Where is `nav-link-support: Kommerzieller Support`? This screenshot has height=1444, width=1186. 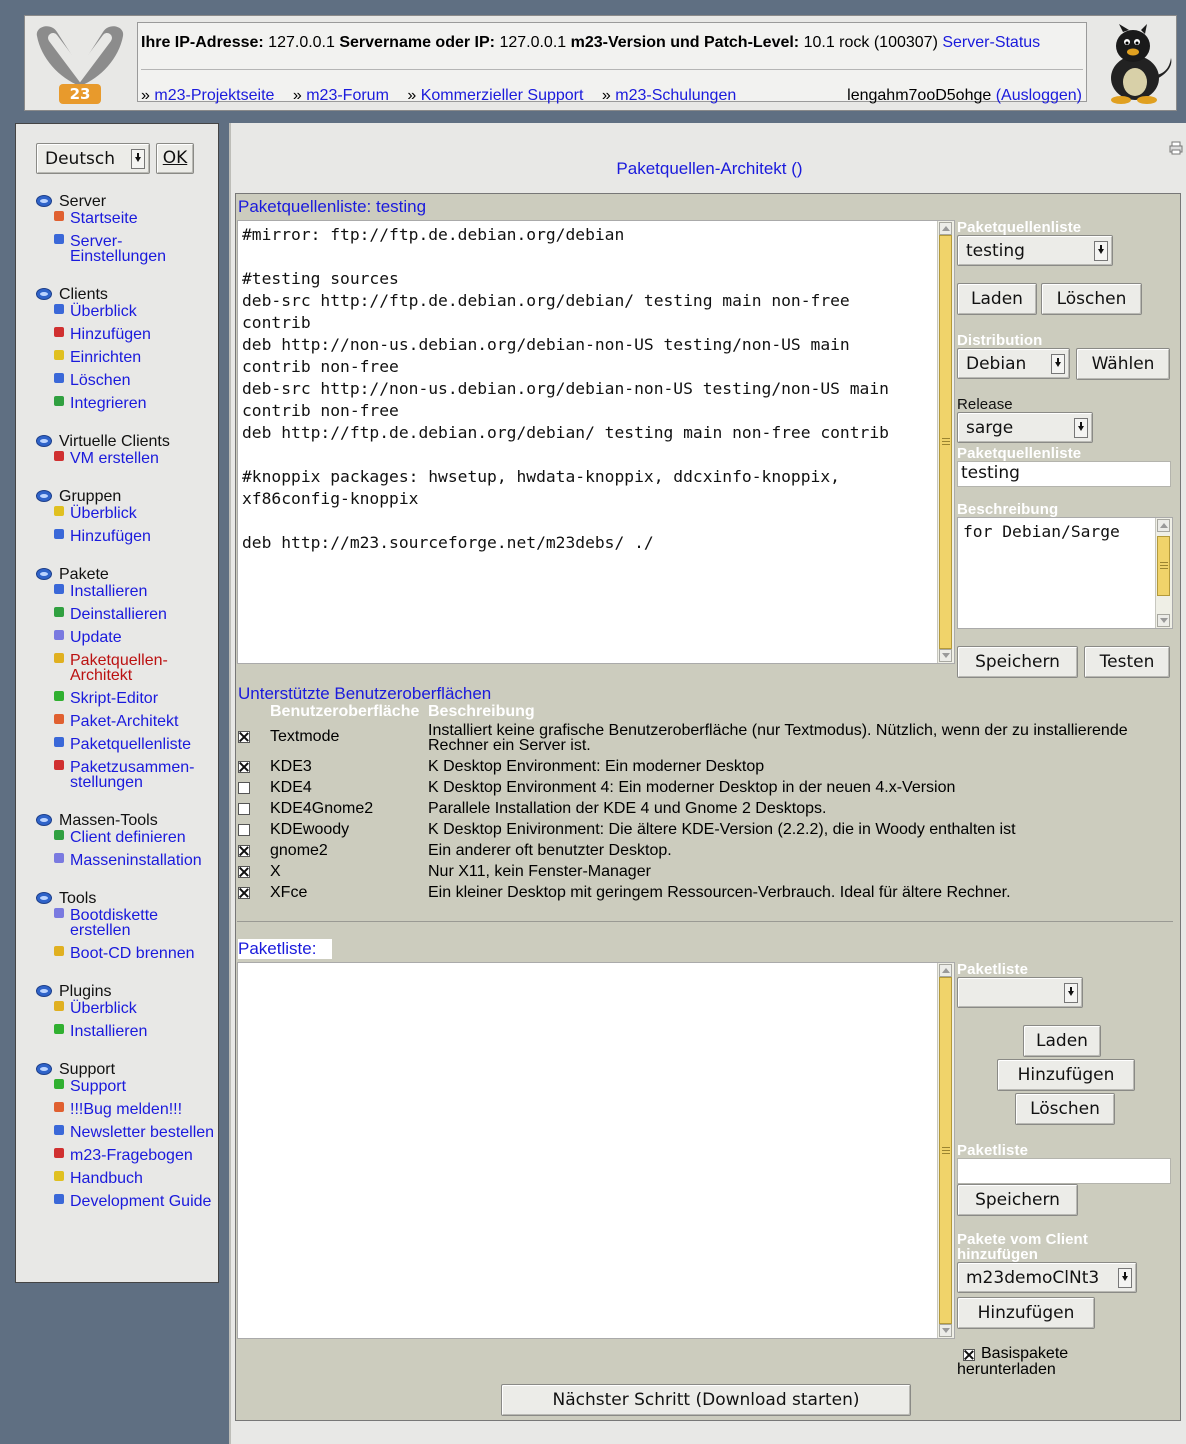
nav-link-support: Kommerzieller Support is located at coordinates (502, 95).